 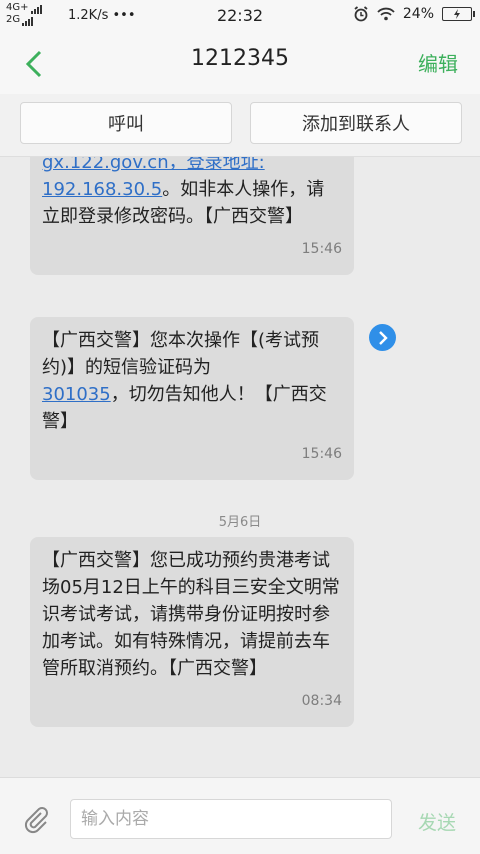 I want to click on charging-icon, so click(x=457, y=14).